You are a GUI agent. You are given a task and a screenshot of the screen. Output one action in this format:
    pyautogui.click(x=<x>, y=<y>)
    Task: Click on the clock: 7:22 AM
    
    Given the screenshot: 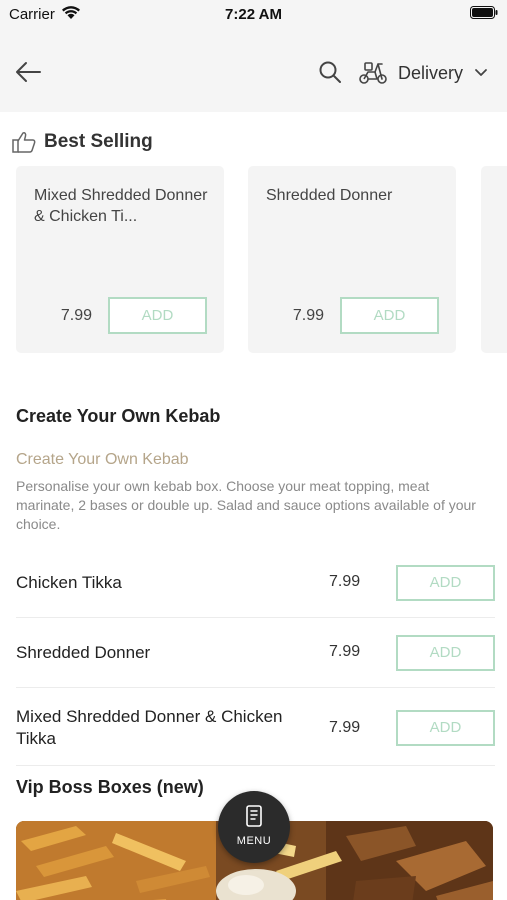 What is the action you would take?
    pyautogui.click(x=253, y=14)
    